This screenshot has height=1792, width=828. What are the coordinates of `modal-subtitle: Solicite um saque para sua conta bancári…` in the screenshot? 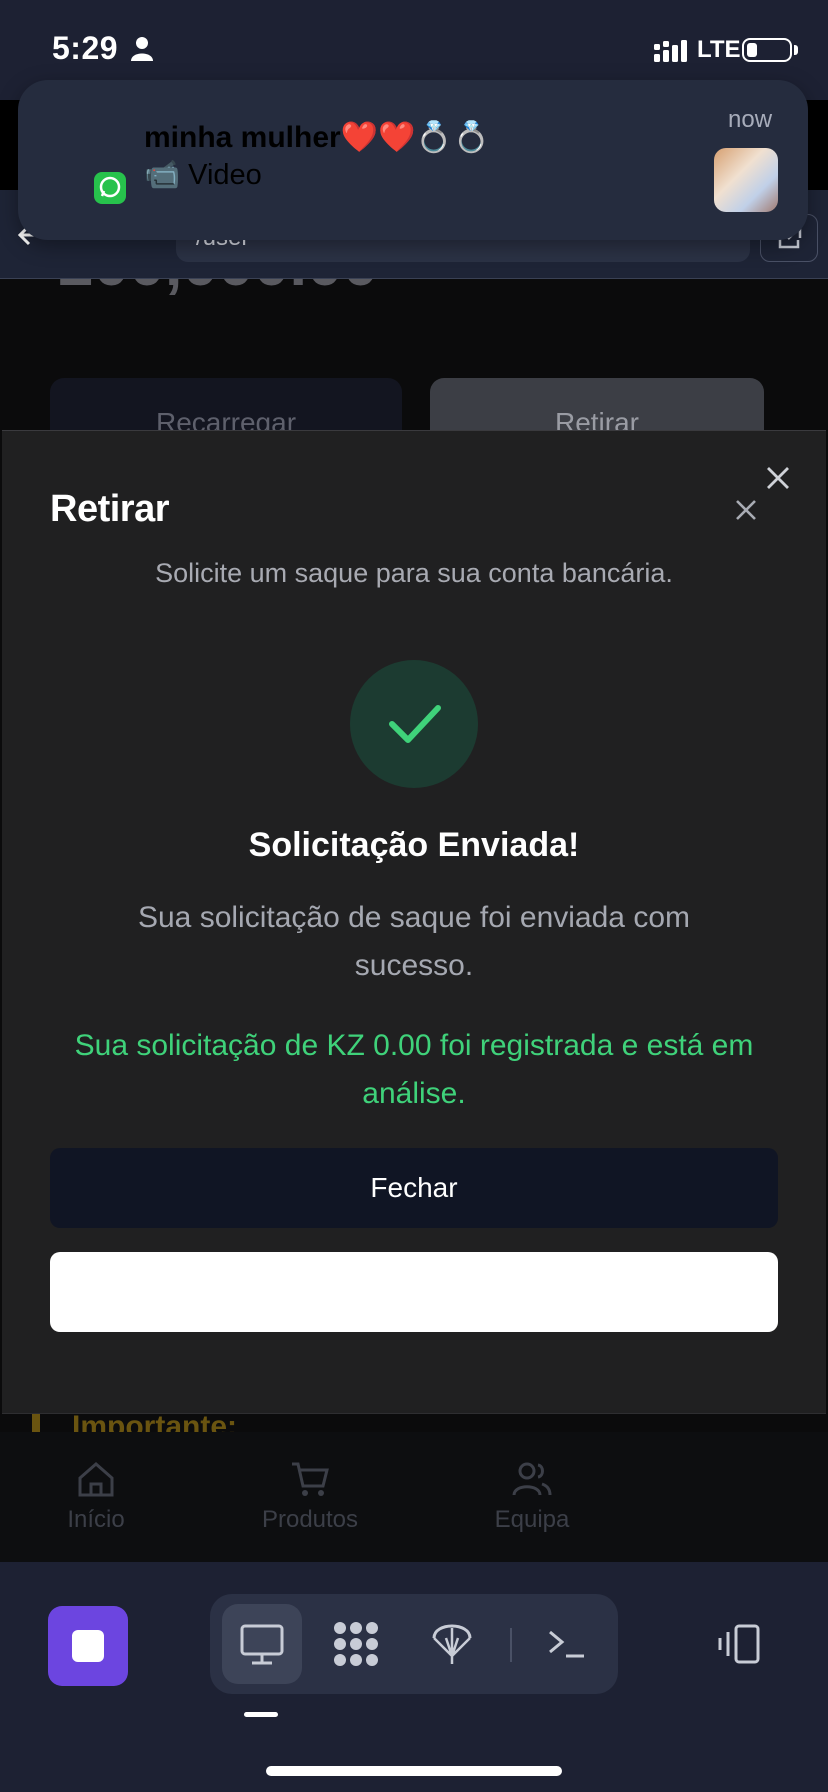 It's located at (414, 573).